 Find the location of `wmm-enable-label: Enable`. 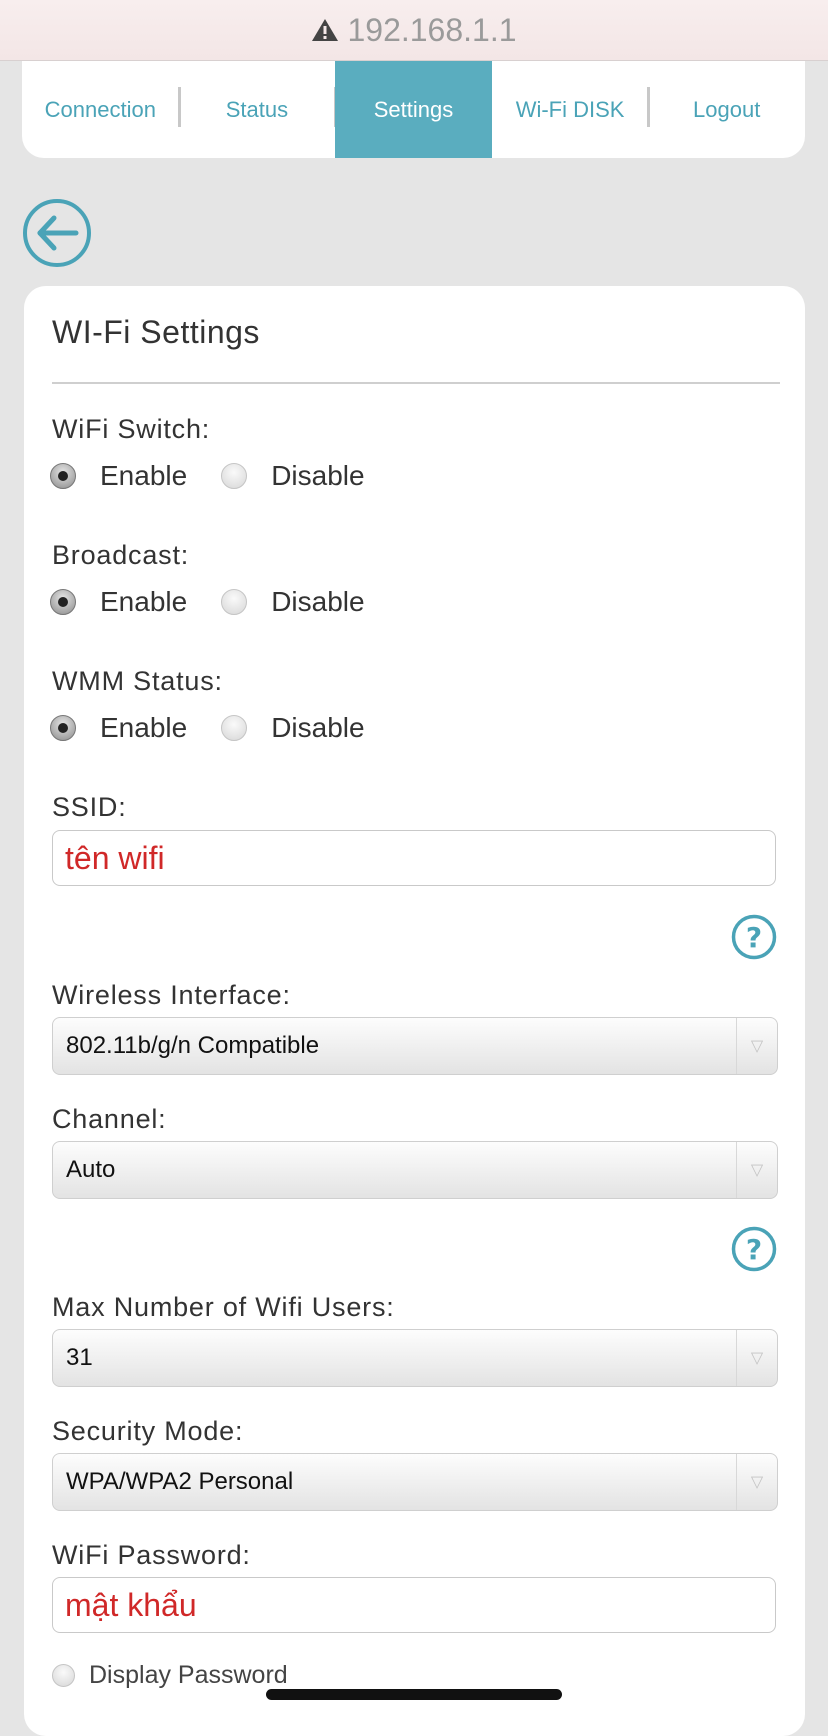

wmm-enable-label: Enable is located at coordinates (143, 728).